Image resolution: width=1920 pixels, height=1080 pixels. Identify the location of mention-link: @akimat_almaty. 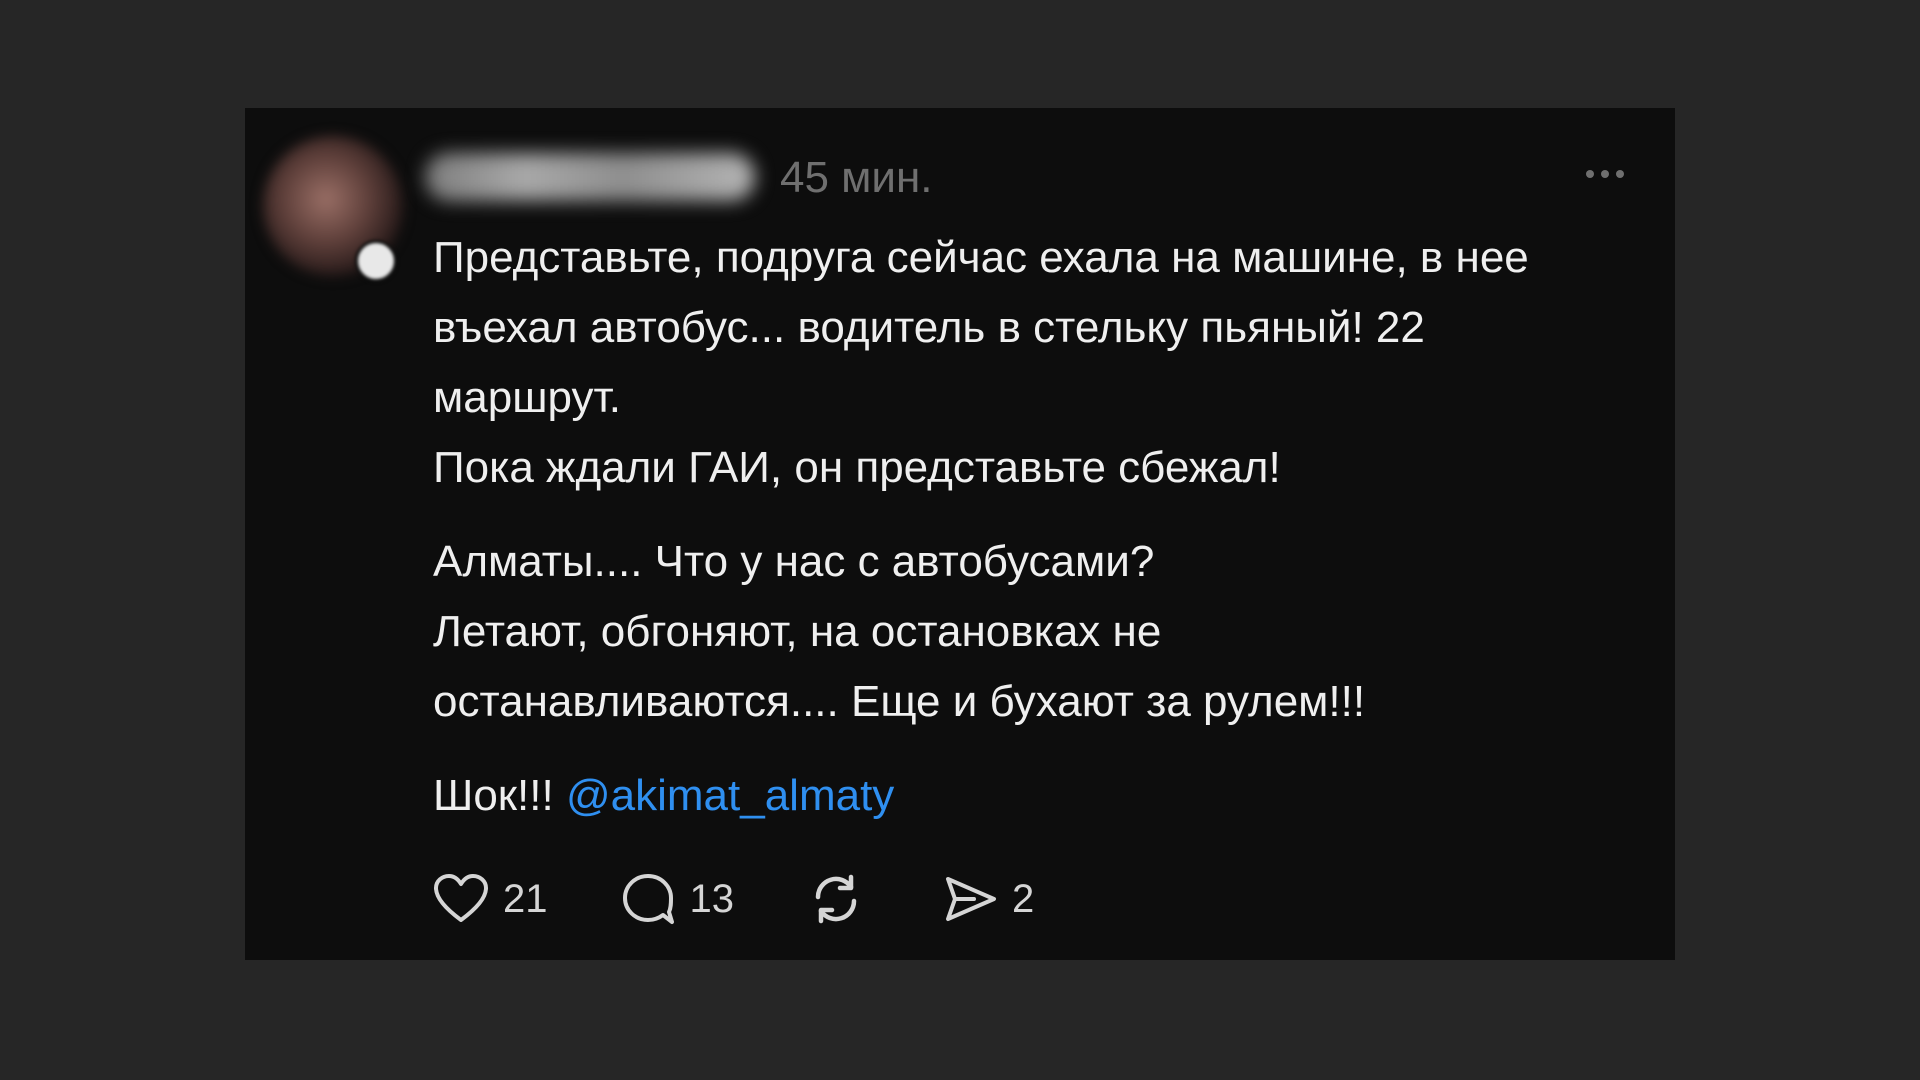
(730, 795).